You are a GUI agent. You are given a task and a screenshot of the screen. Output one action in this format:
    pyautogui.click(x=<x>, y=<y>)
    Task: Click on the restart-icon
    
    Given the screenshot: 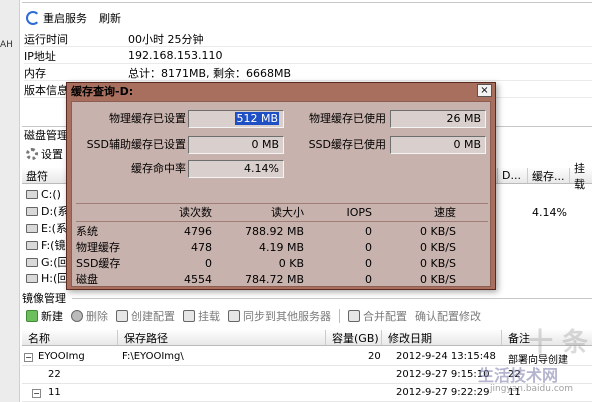 What is the action you would take?
    pyautogui.click(x=33, y=18)
    